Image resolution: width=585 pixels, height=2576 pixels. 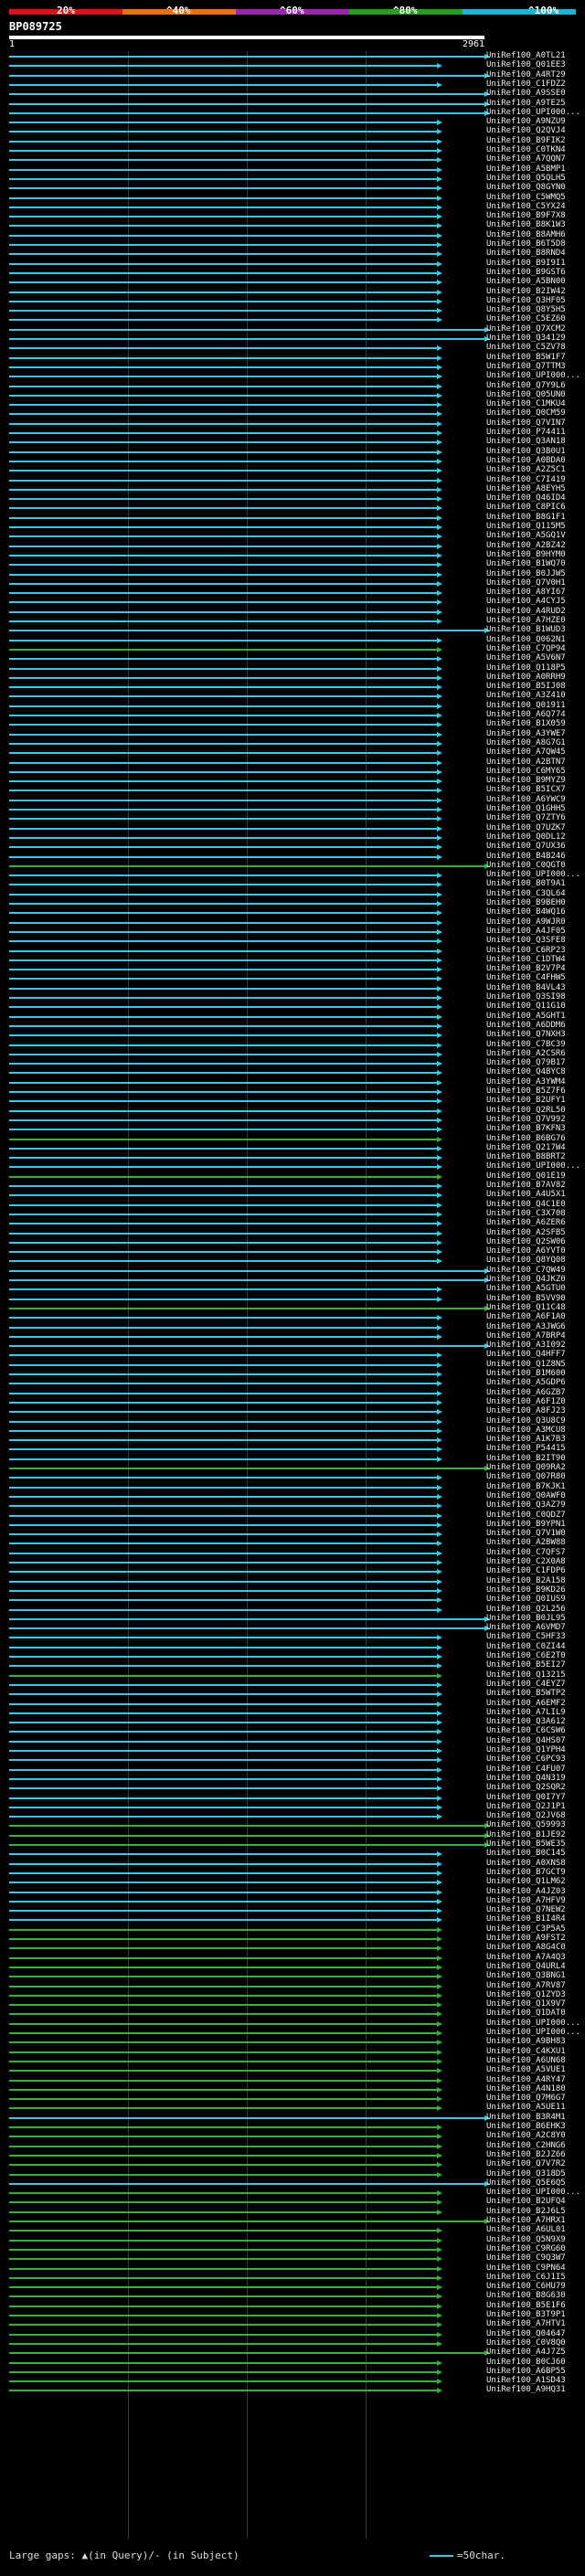 What do you see at coordinates (293, 2127) in the screenshot?
I see `hit-row: UniRef100_B6EHK3` at bounding box center [293, 2127].